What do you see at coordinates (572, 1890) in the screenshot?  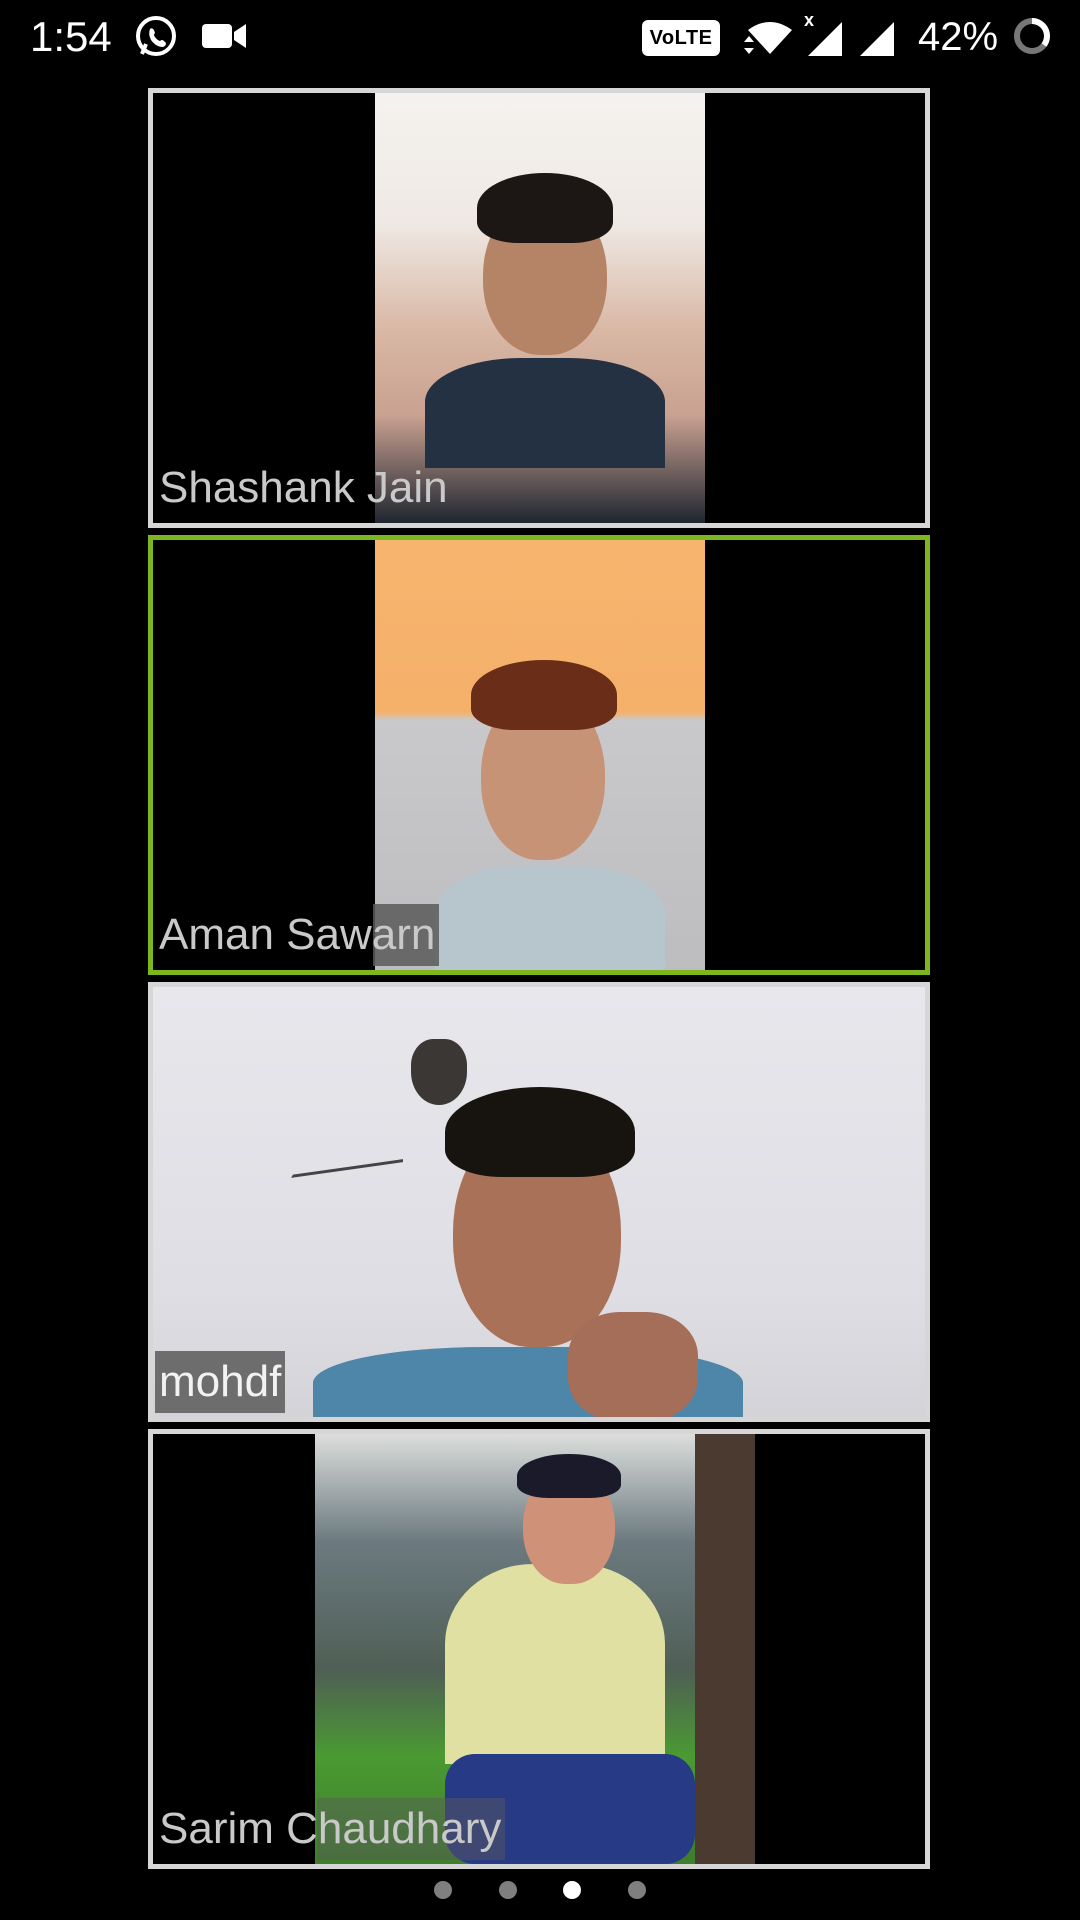 I see `page-dot-current` at bounding box center [572, 1890].